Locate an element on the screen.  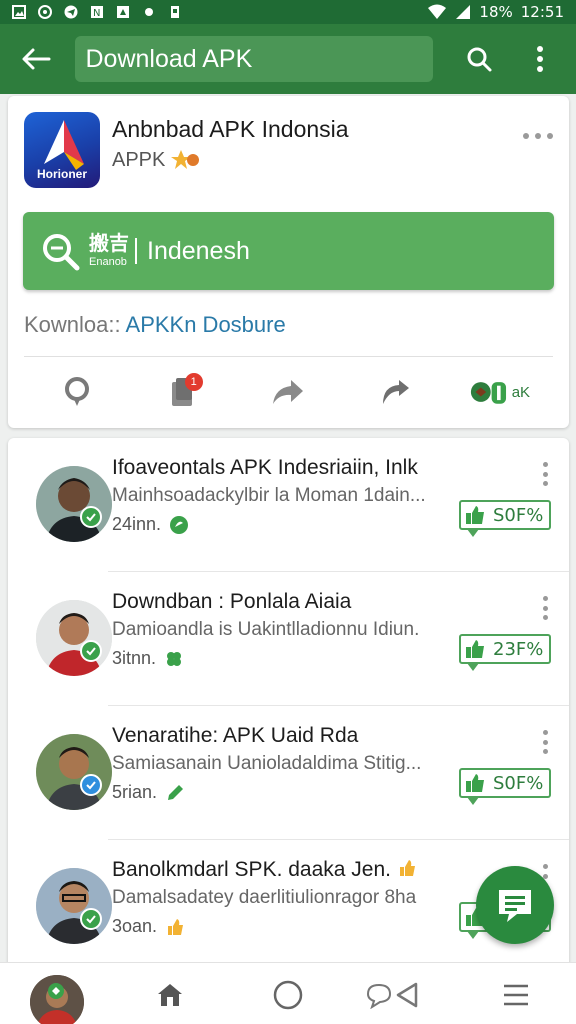
list-item-title: Downdban : Ponlala Aiaia is located at coordinates (232, 601).